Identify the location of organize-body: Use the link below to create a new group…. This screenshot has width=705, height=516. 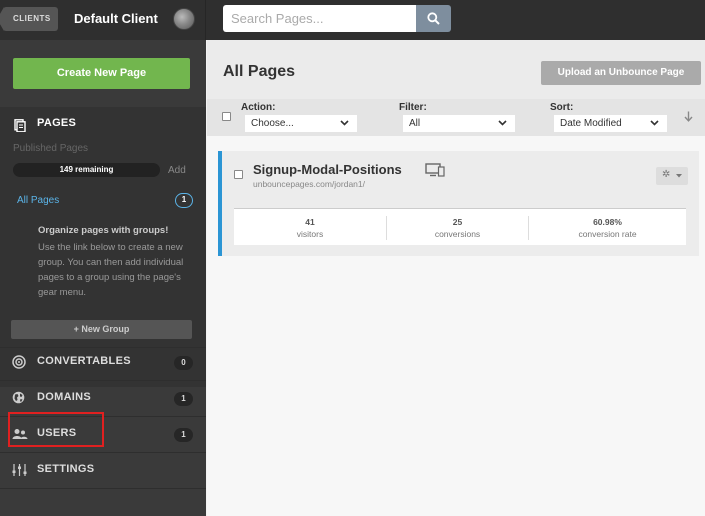
(111, 270).